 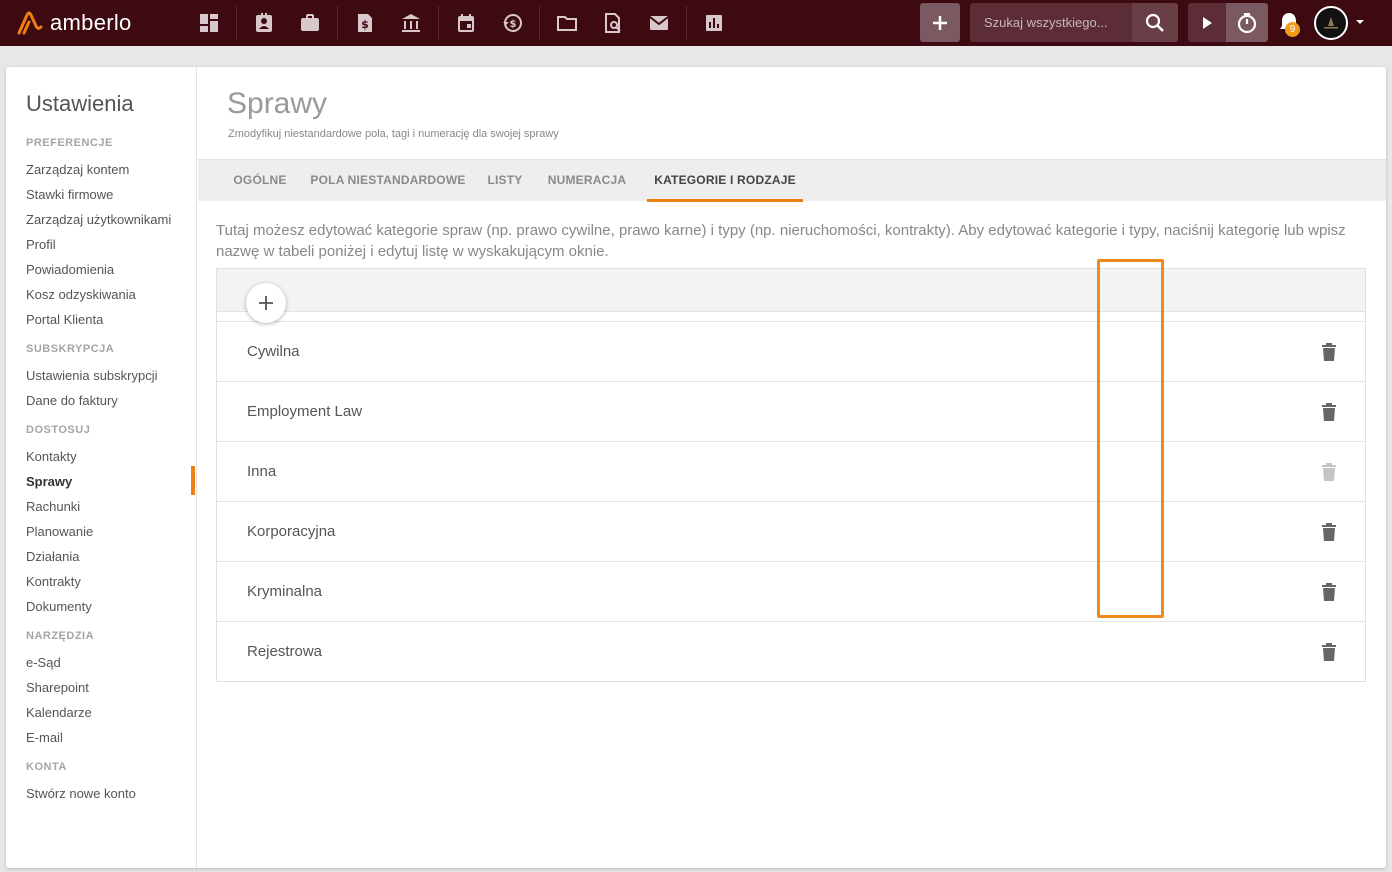 I want to click on logo-text: amberlo, so click(x=91, y=22).